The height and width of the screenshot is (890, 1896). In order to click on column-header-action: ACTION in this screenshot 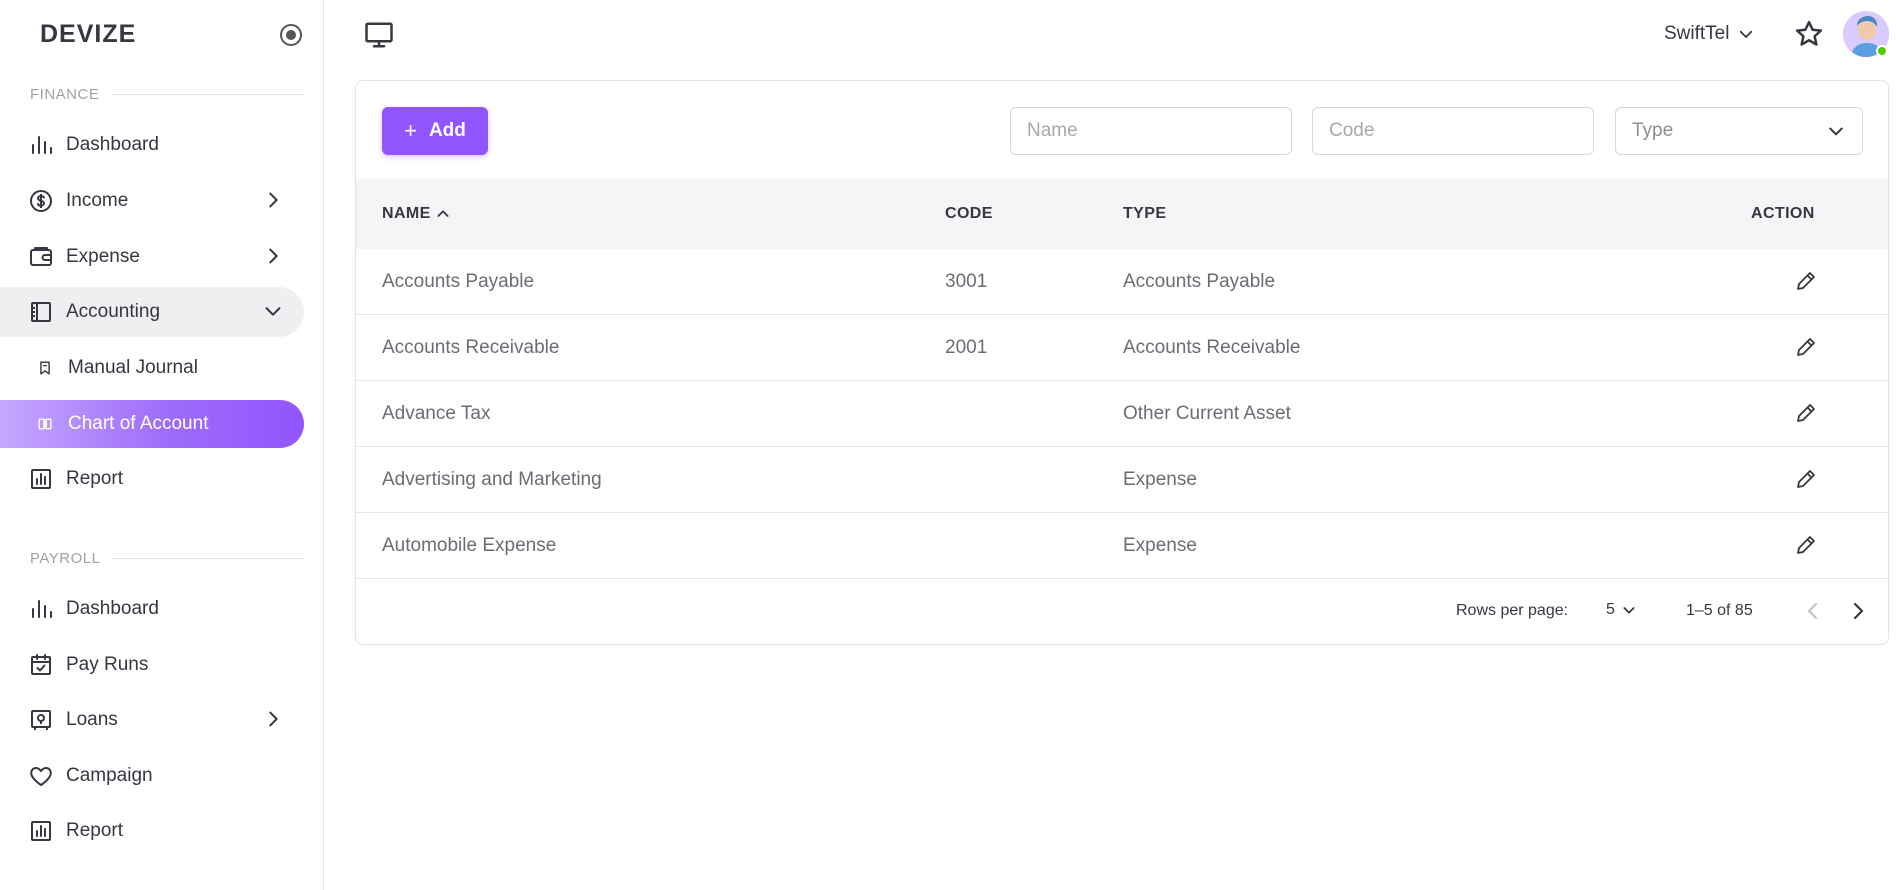, I will do `click(1783, 213)`.